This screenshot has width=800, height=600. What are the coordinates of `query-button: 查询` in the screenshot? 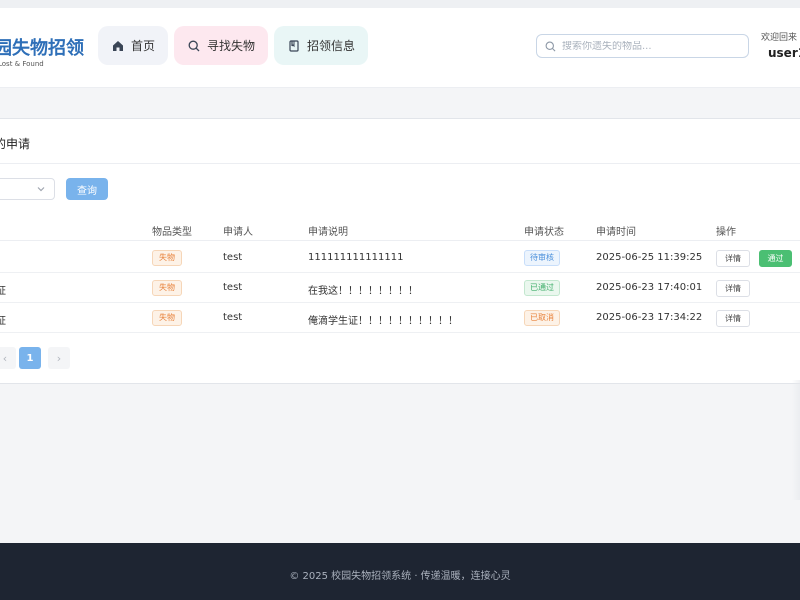 It's located at (87, 189).